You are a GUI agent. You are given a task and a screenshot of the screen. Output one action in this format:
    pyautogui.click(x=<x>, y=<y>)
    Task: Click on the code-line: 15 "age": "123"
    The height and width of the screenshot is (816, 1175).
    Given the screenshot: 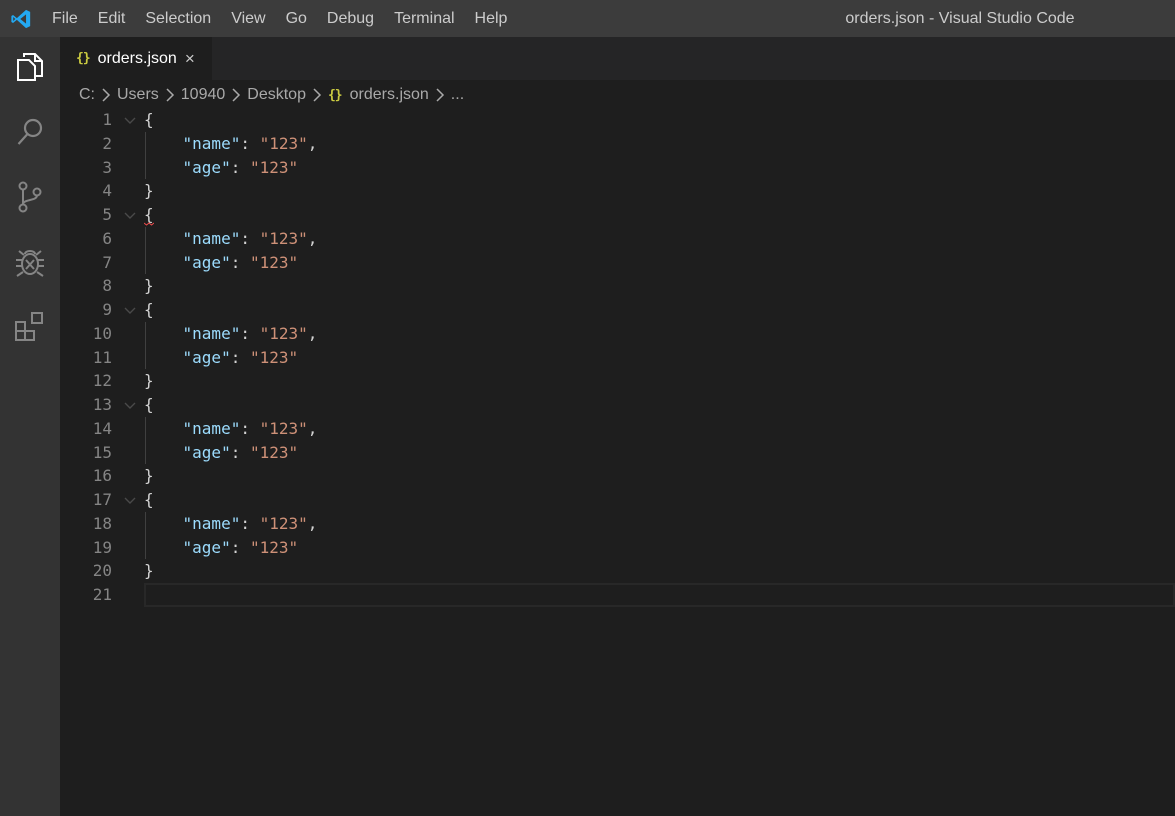 What is the action you would take?
    pyautogui.click(x=617, y=453)
    